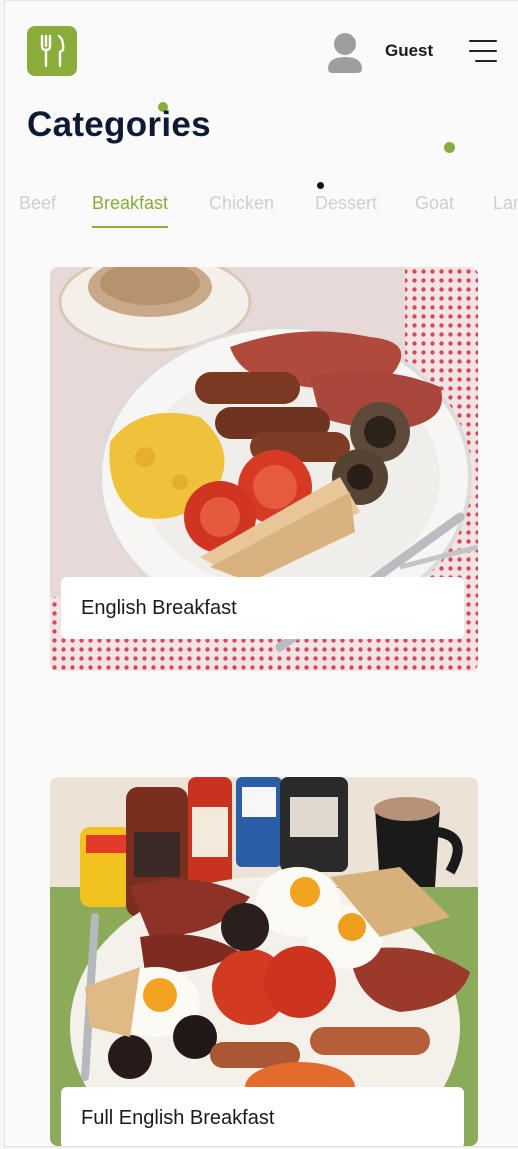  I want to click on logo-fork-knife-icon, so click(52, 51).